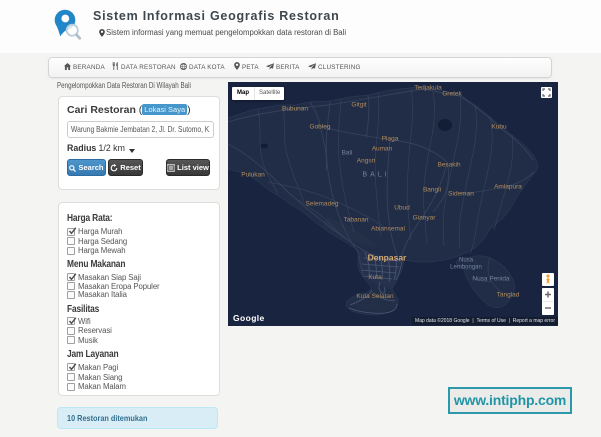 This screenshot has width=601, height=437. What do you see at coordinates (466, 268) in the screenshot?
I see `svg-text: Lembongan` at bounding box center [466, 268].